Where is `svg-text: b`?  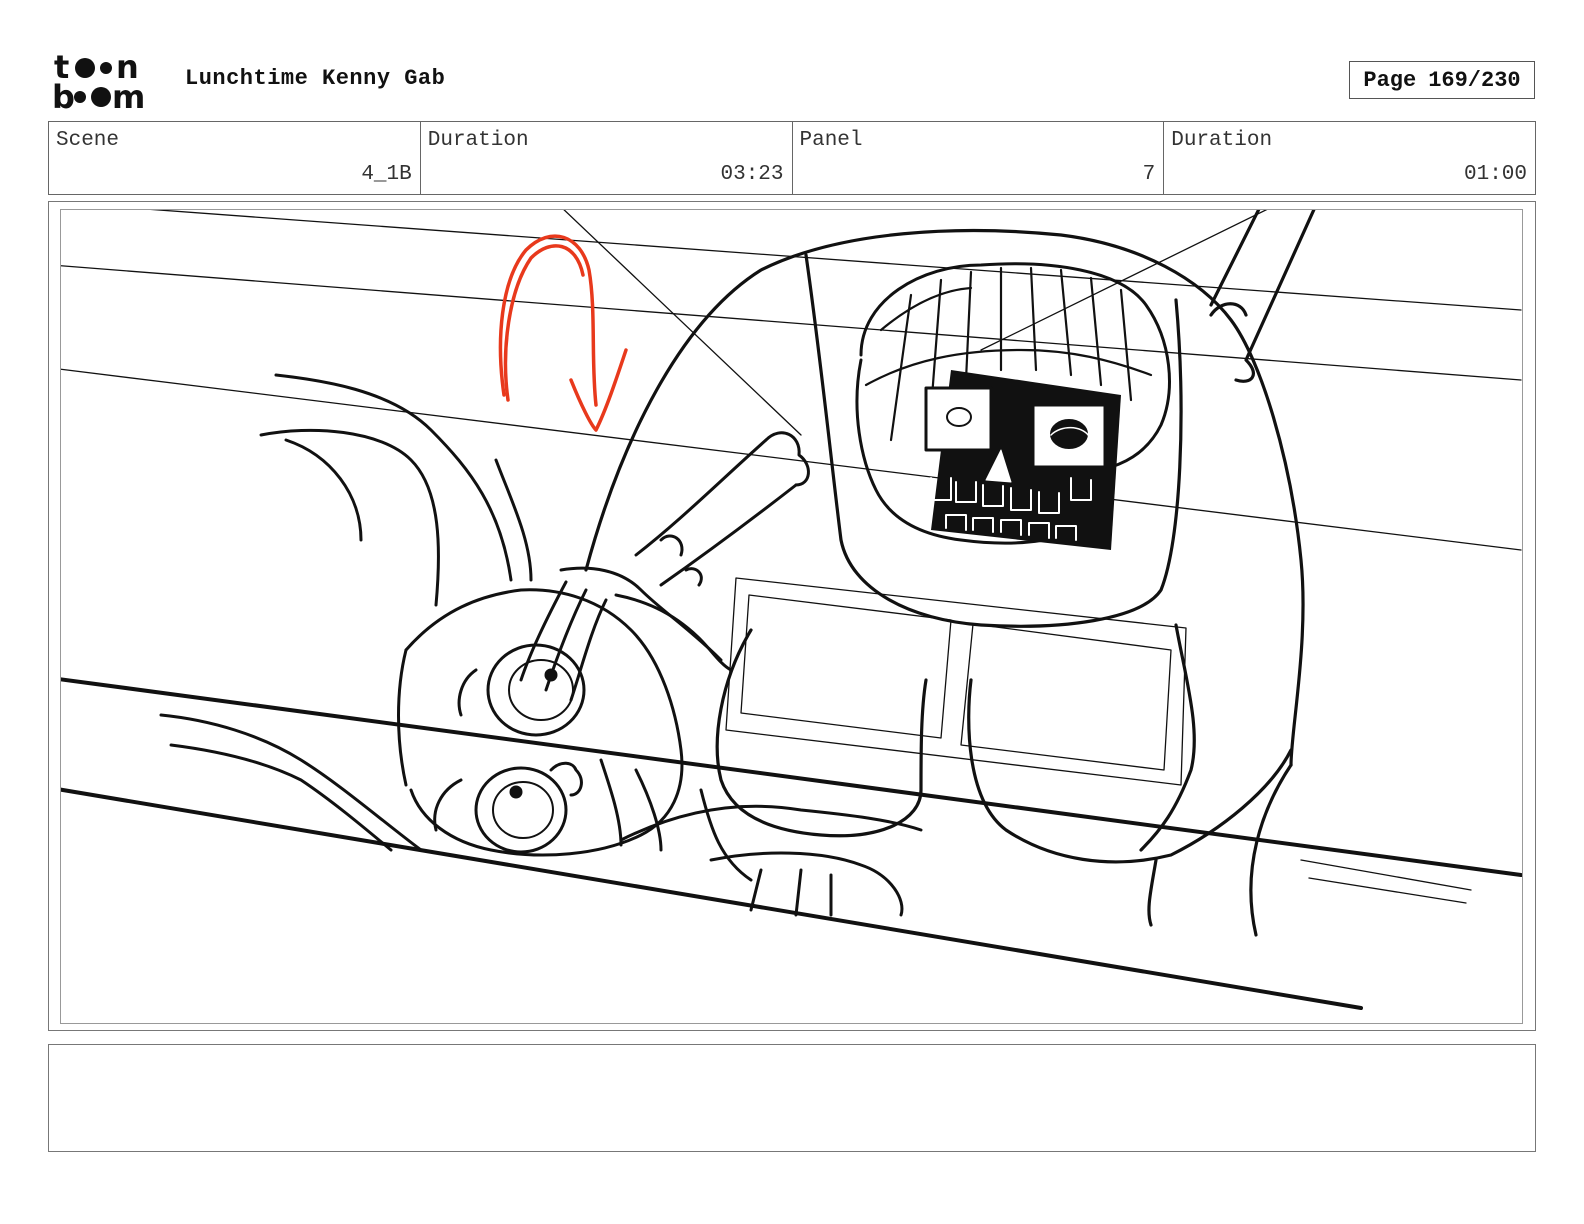
svg-text: b is located at coordinates (63, 95).